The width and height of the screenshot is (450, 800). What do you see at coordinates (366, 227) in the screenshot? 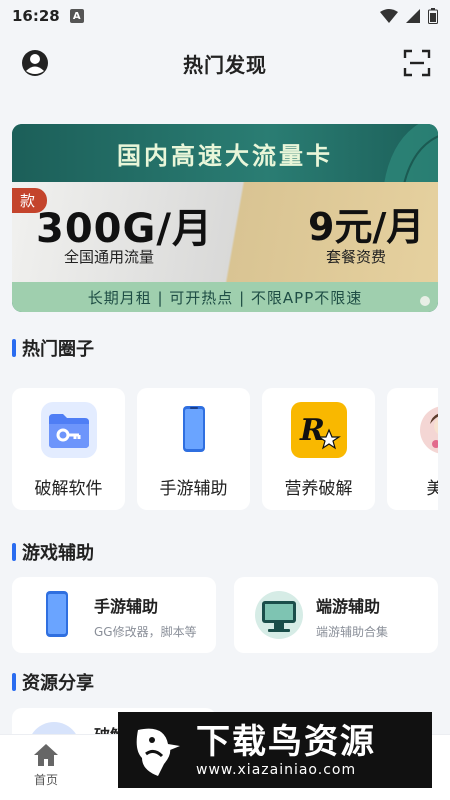
I see `banner-price: 9元/月` at bounding box center [366, 227].